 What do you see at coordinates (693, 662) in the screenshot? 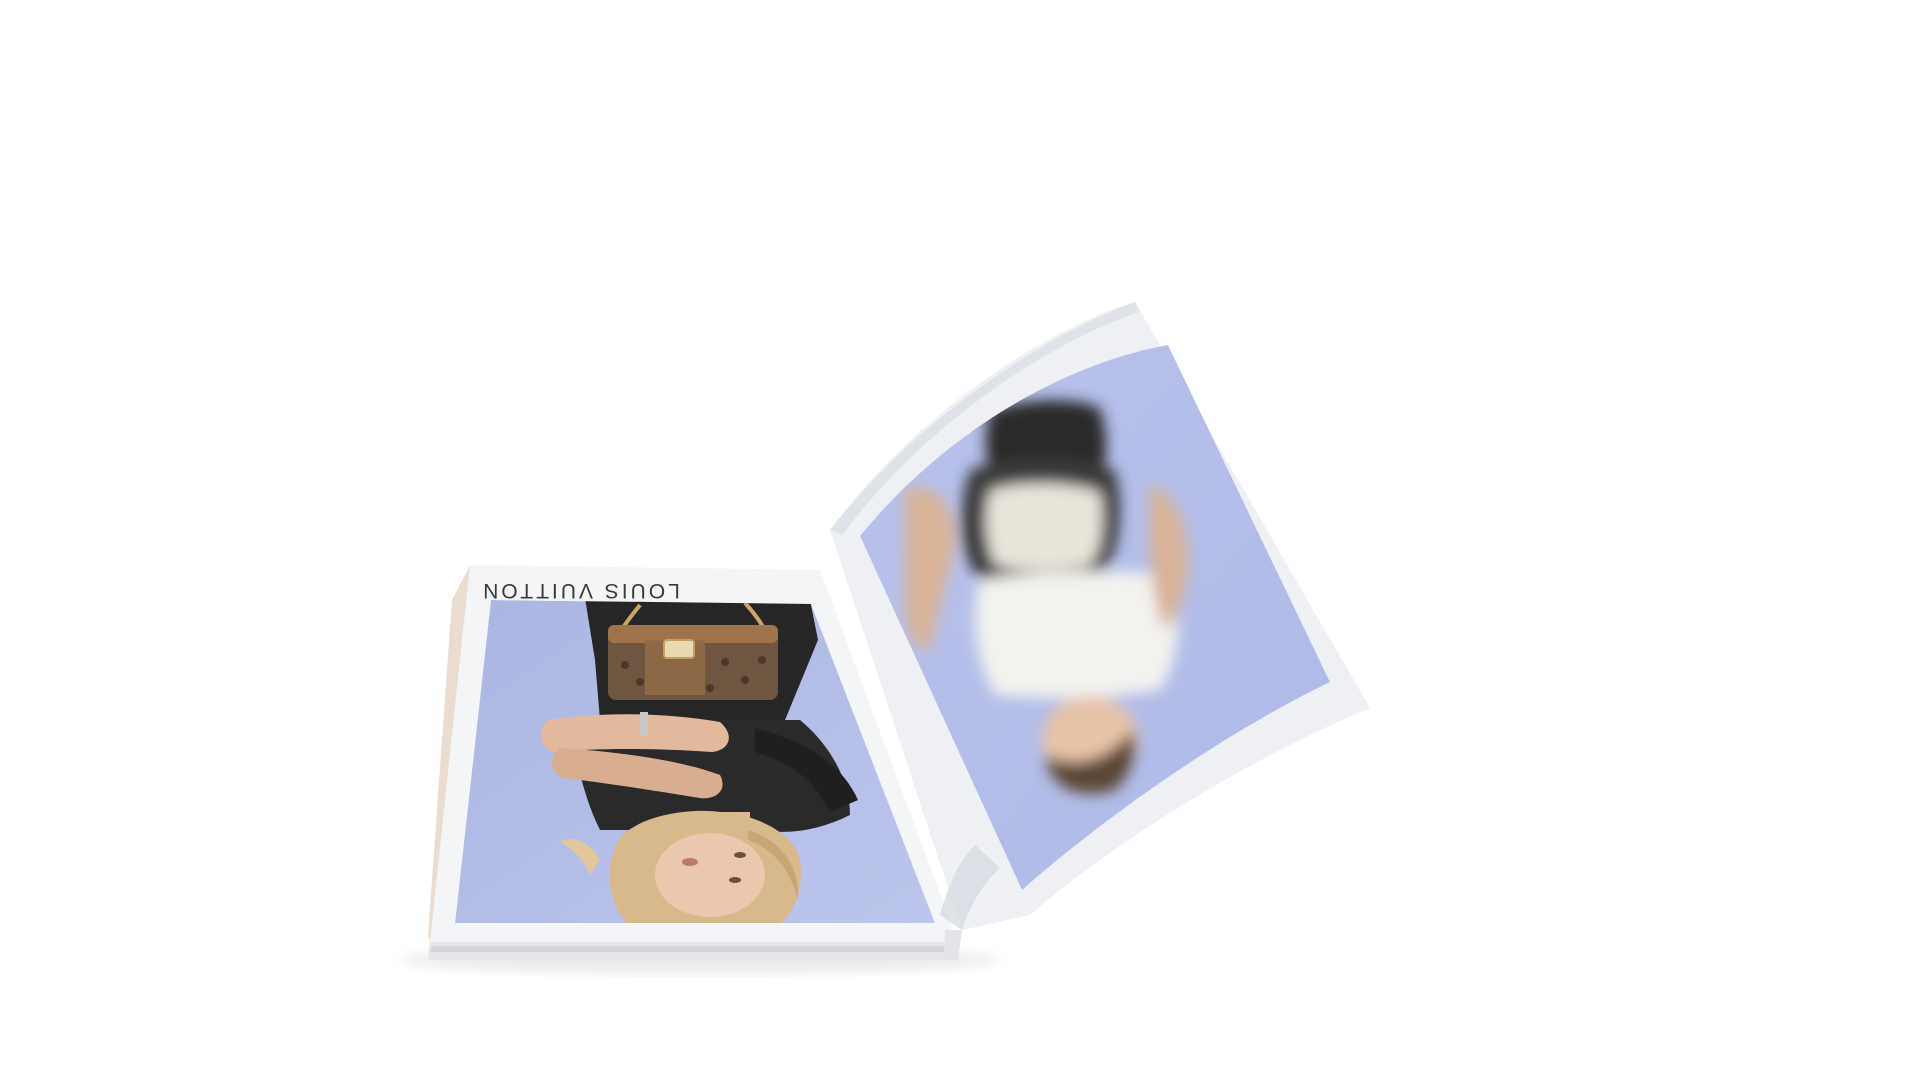
I see `handbag` at bounding box center [693, 662].